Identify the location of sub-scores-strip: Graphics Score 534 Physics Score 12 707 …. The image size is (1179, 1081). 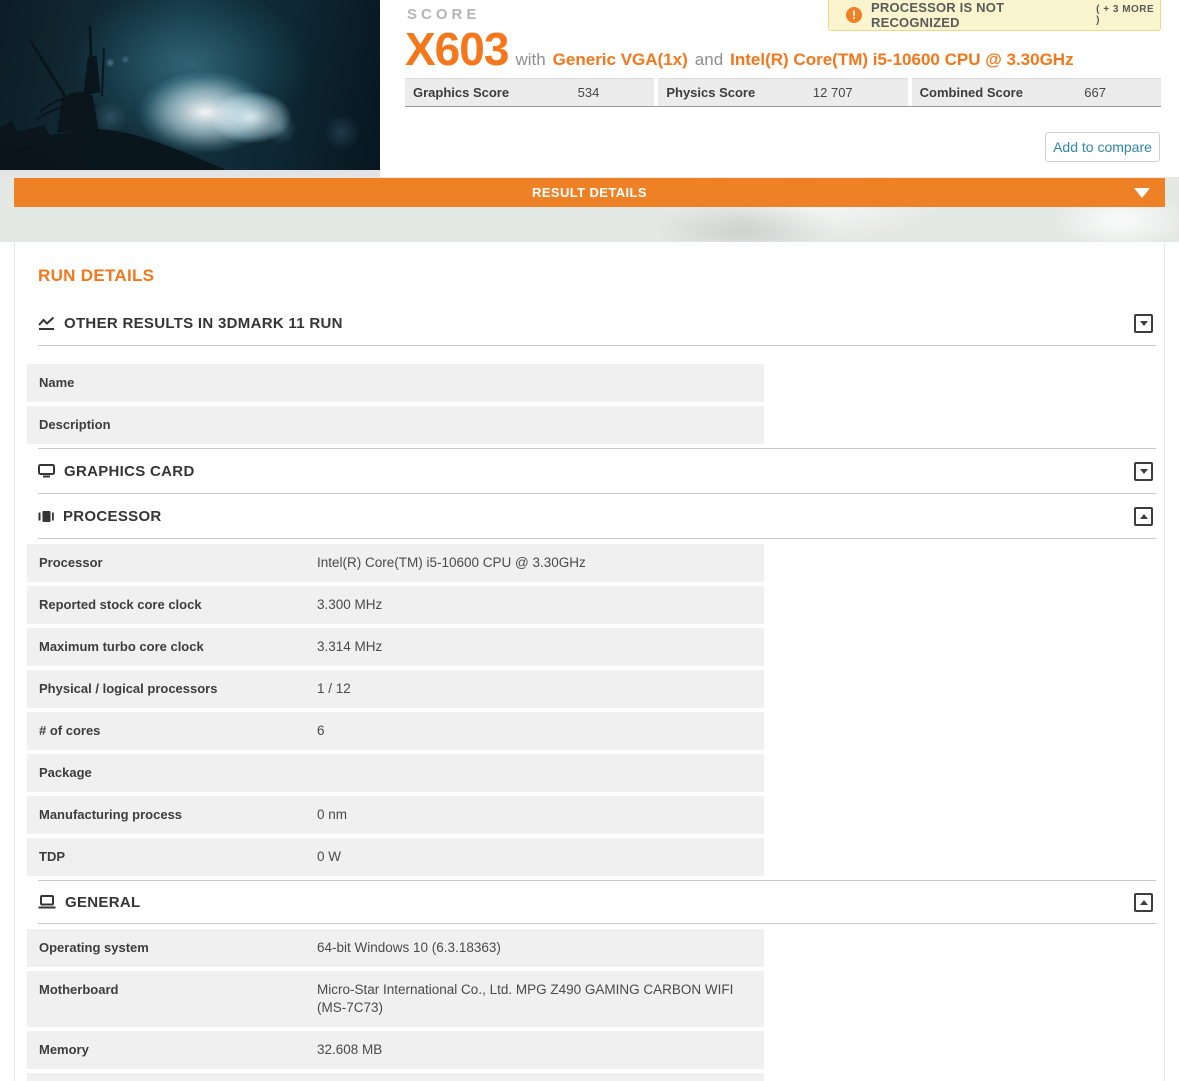
(783, 92).